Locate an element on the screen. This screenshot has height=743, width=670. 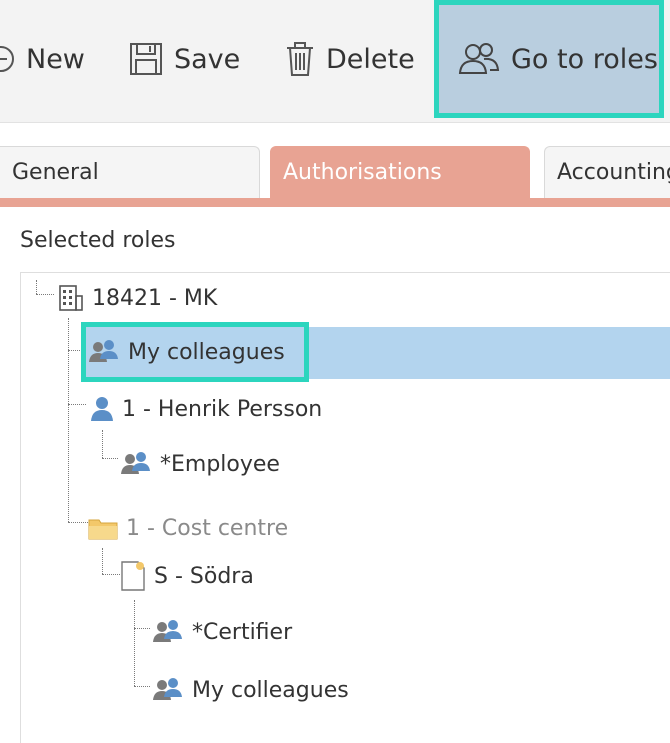
tab-authorisations: Authorisations is located at coordinates (400, 172).